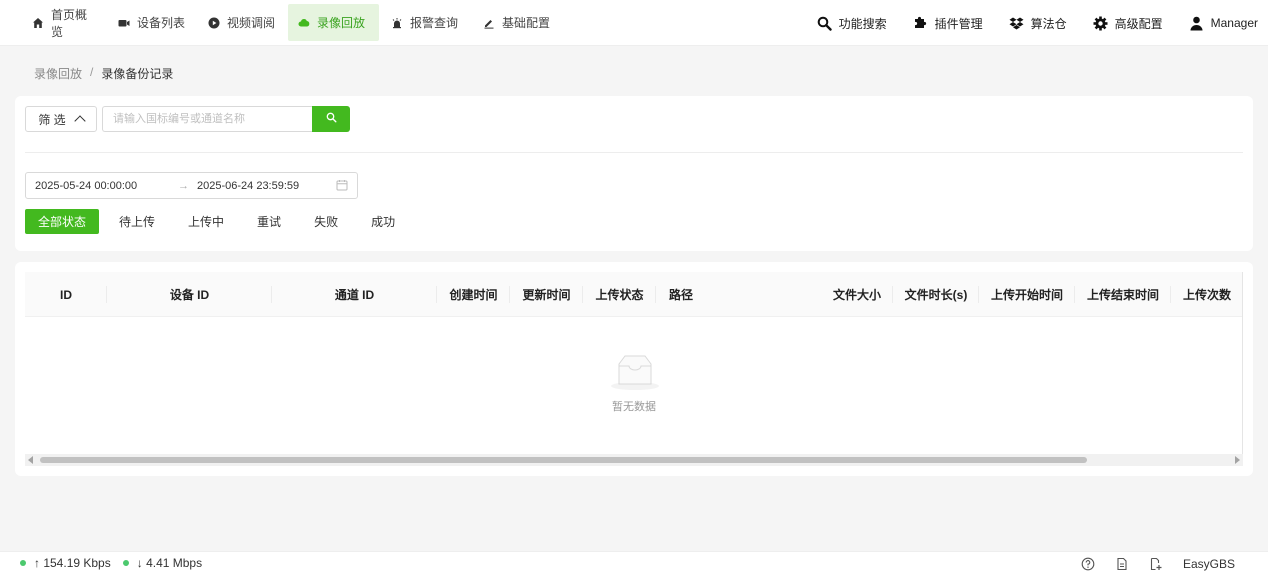  Describe the element at coordinates (1148, 563) in the screenshot. I see `footer-tools: EasyGBS` at that location.